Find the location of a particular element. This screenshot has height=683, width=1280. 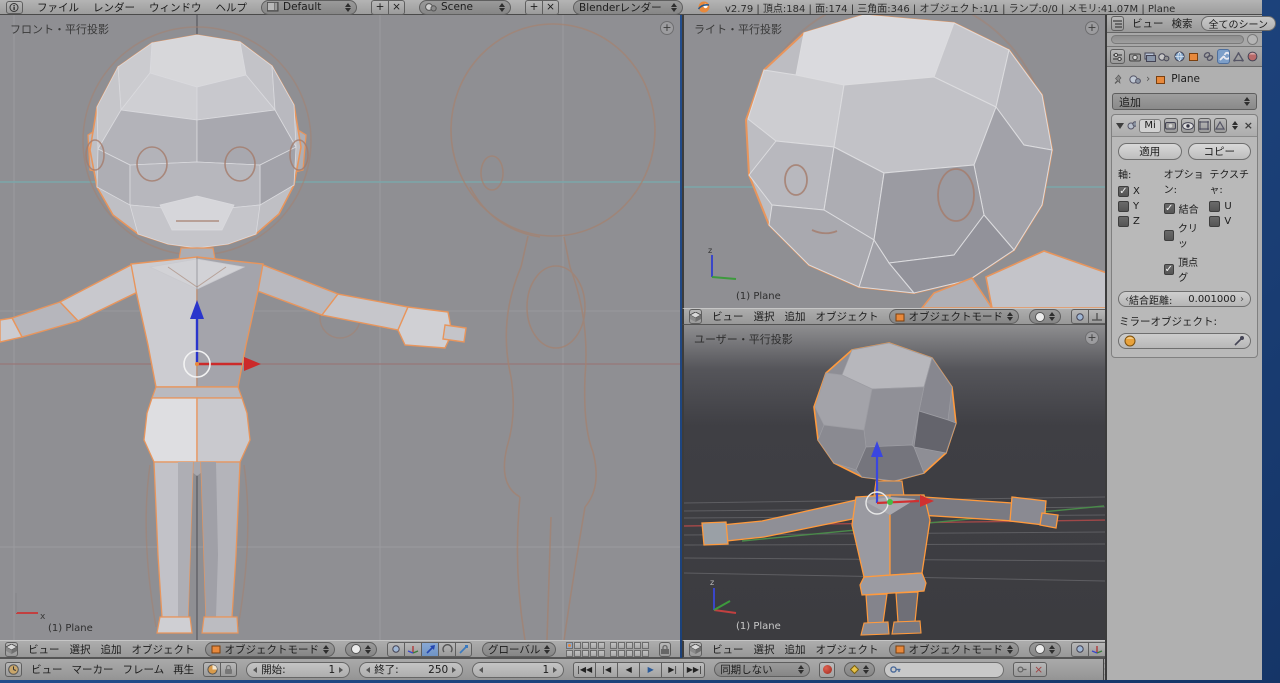

viewport-right: z ライト・平行投影 + (1) Plane is located at coordinates (893, 161).